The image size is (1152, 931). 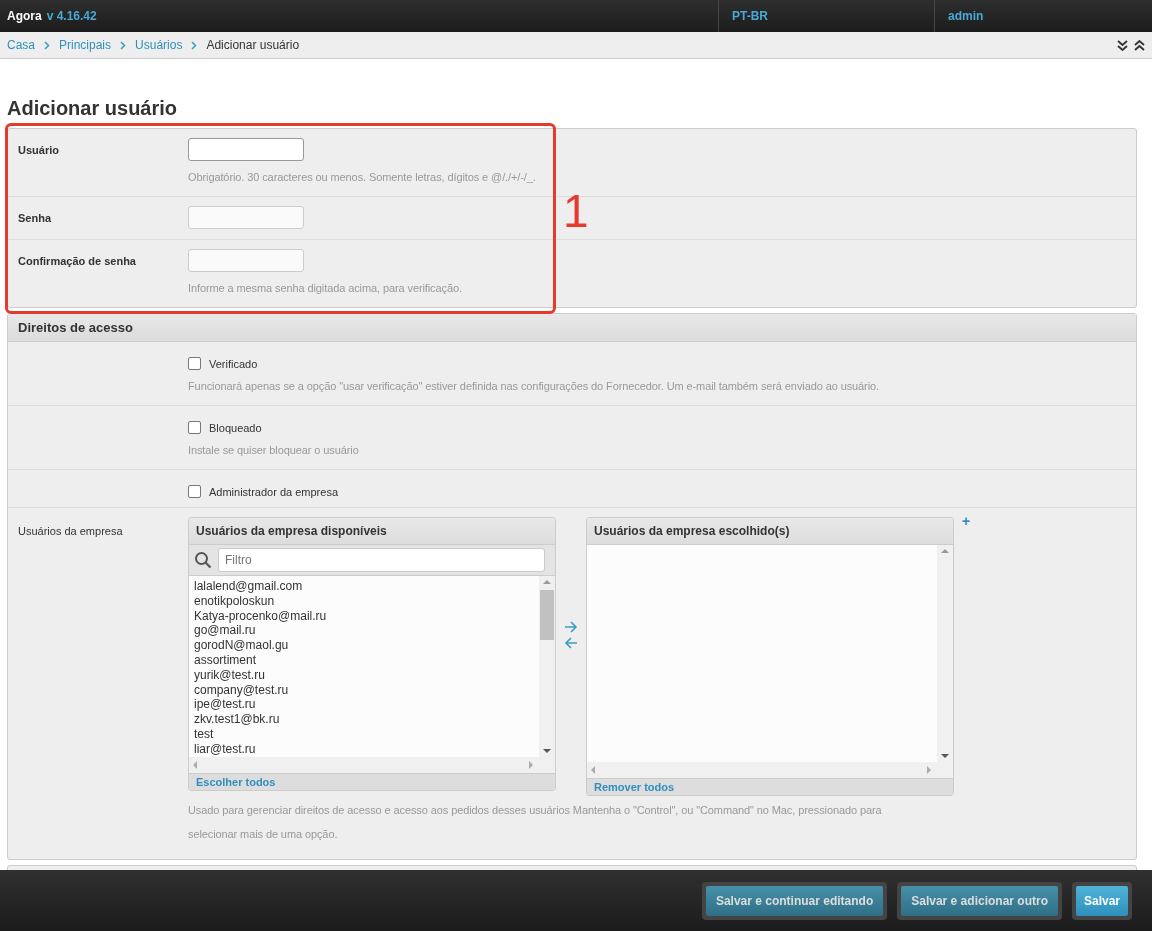 I want to click on panel-title: Usuários da empresa disponíveis, so click(x=372, y=531).